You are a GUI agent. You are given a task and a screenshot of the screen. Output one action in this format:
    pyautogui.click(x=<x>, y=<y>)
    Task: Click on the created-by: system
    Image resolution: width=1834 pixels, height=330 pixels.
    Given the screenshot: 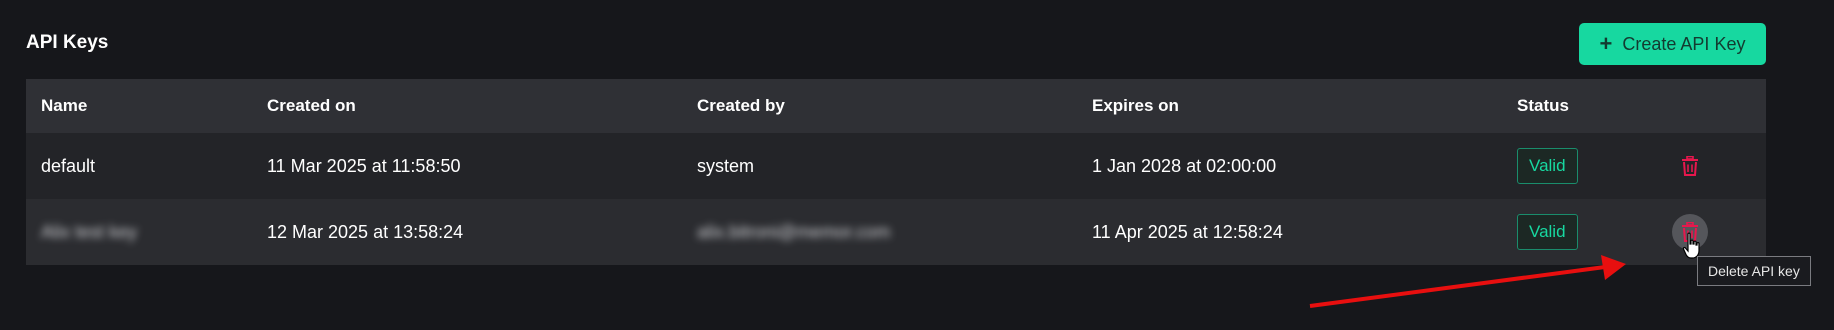 What is the action you would take?
    pyautogui.click(x=726, y=165)
    